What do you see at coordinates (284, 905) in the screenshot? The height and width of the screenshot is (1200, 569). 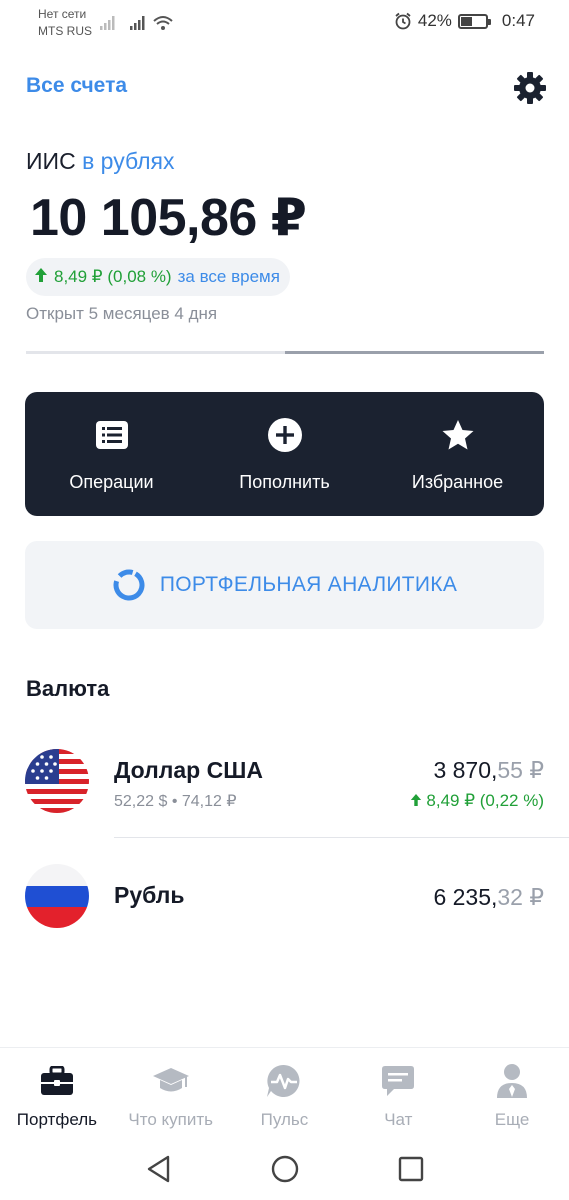 I see `currency-row-rub: Рубль 6 235,32 ₽` at bounding box center [284, 905].